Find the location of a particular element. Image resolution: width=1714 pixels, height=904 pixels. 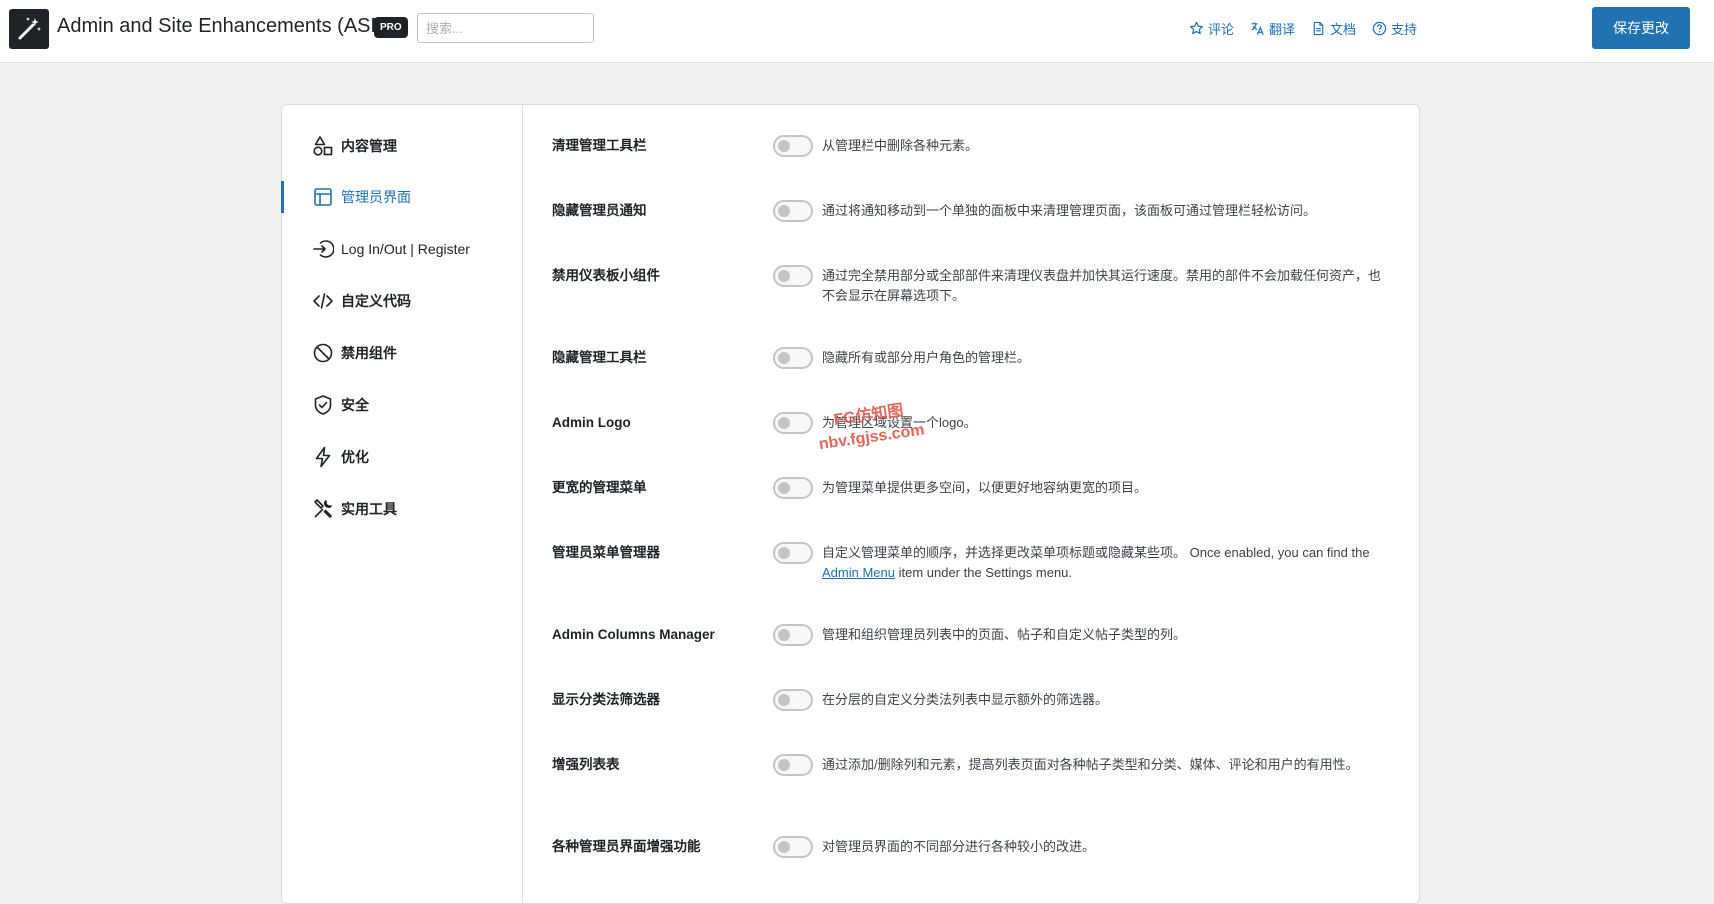

header-links: 评论 翻译 文档 支持 is located at coordinates (1303, 28).